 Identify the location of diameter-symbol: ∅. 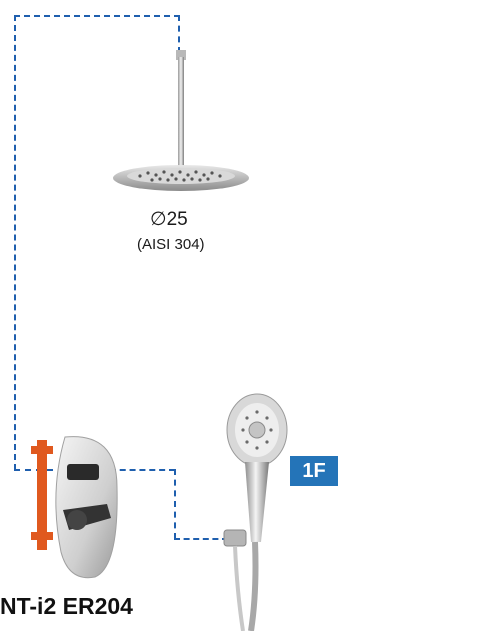
(158, 219).